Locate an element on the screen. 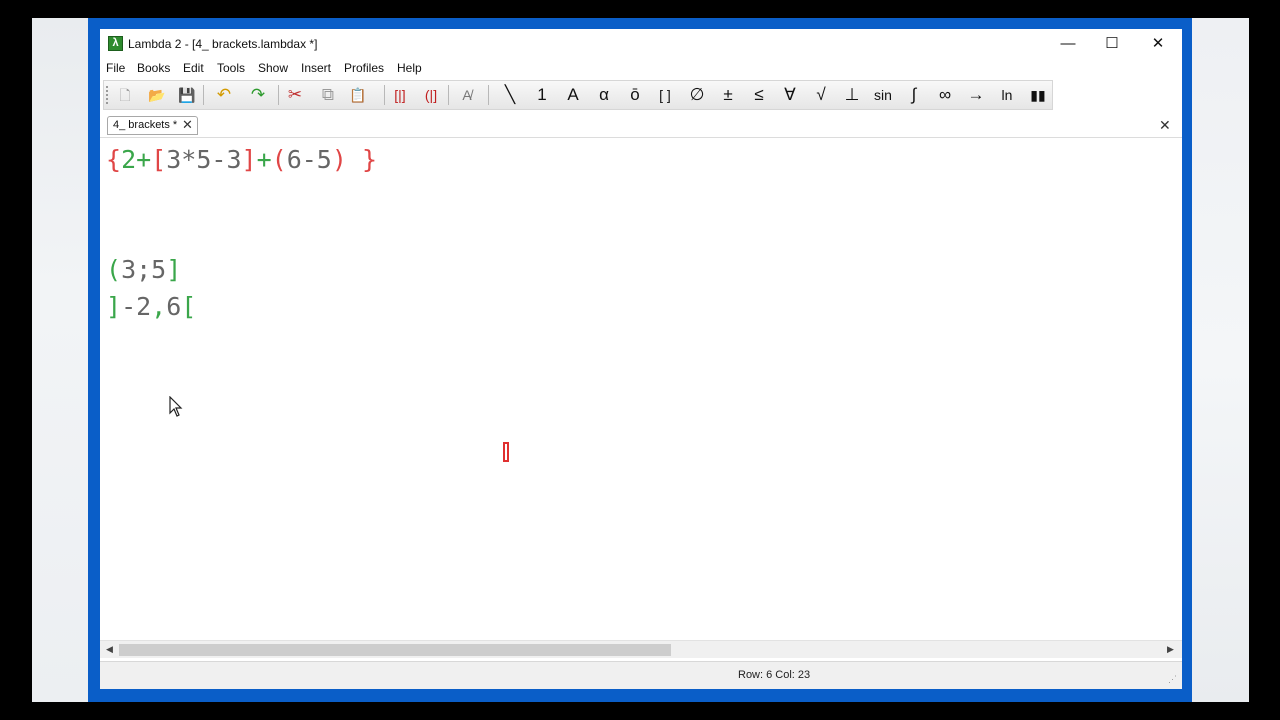 The image size is (1280, 720). arrow-icon: → is located at coordinates (976, 95).